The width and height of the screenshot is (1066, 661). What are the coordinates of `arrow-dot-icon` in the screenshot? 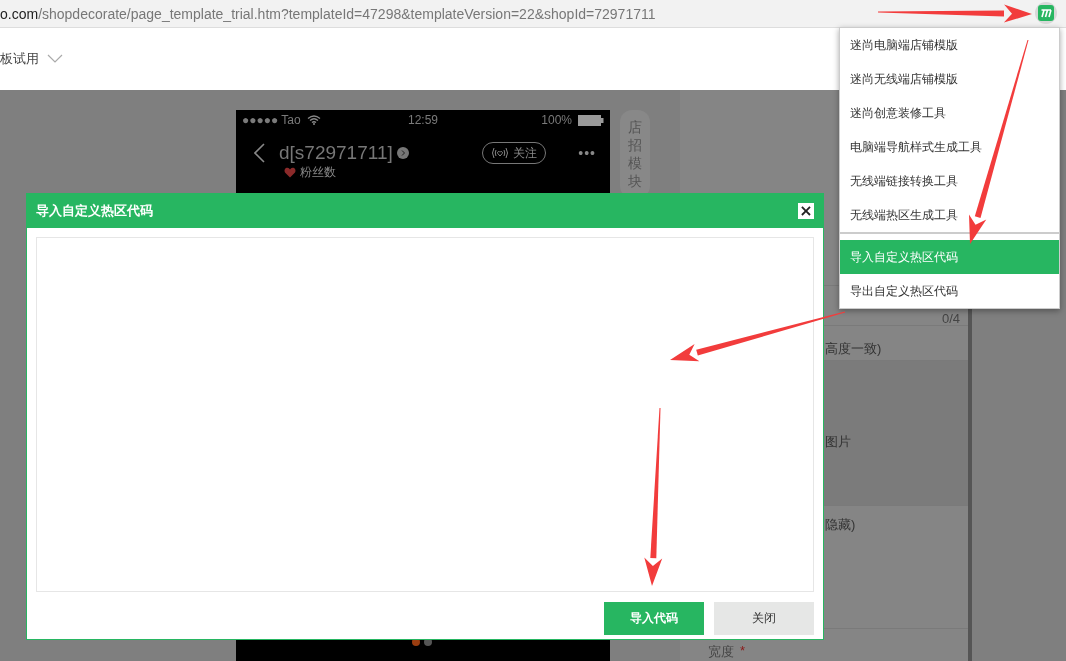 It's located at (402, 153).